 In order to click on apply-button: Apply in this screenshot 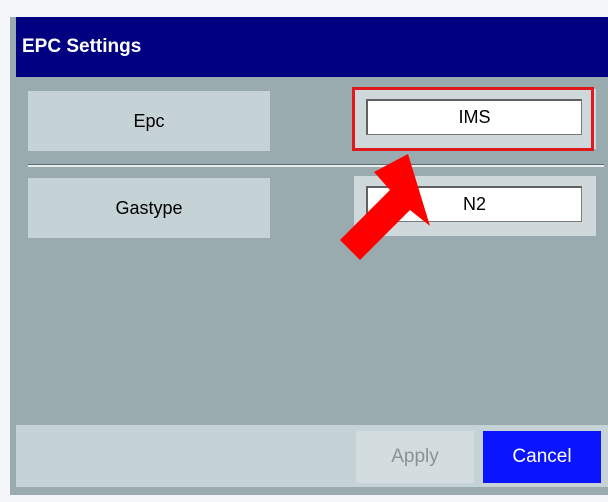, I will do `click(415, 457)`.